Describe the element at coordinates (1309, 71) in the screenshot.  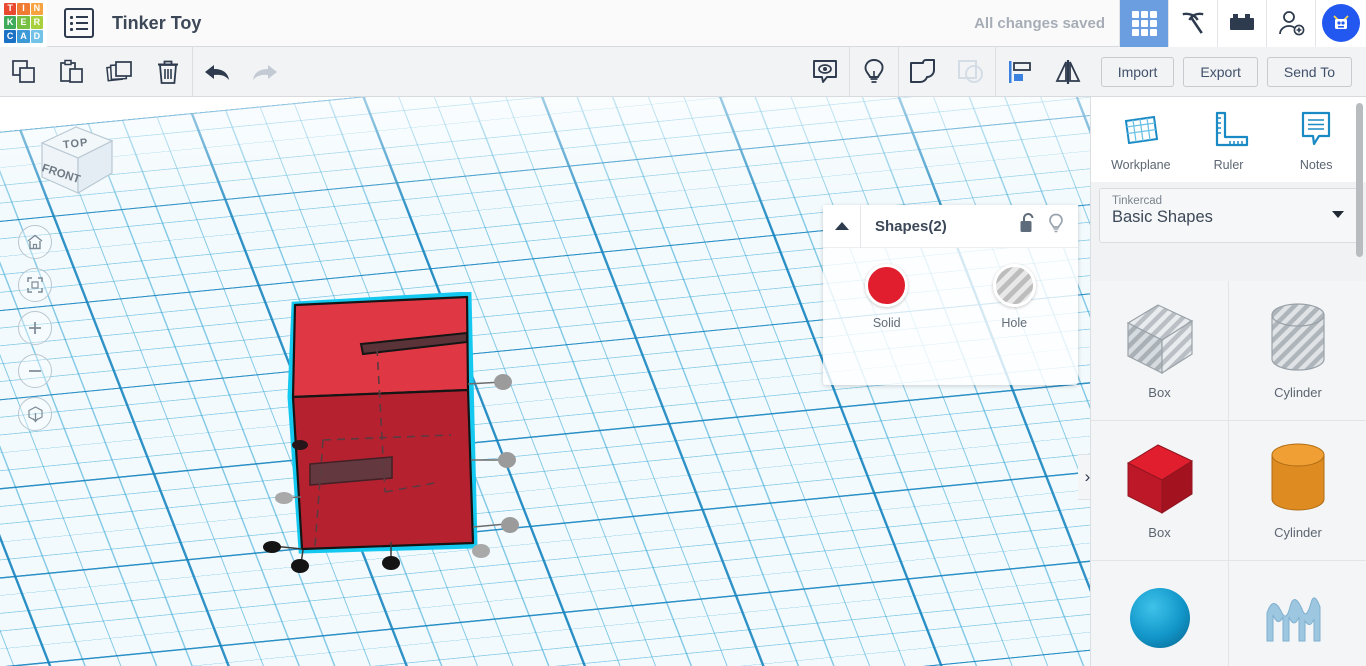
I see `sendto-button: Send To` at that location.